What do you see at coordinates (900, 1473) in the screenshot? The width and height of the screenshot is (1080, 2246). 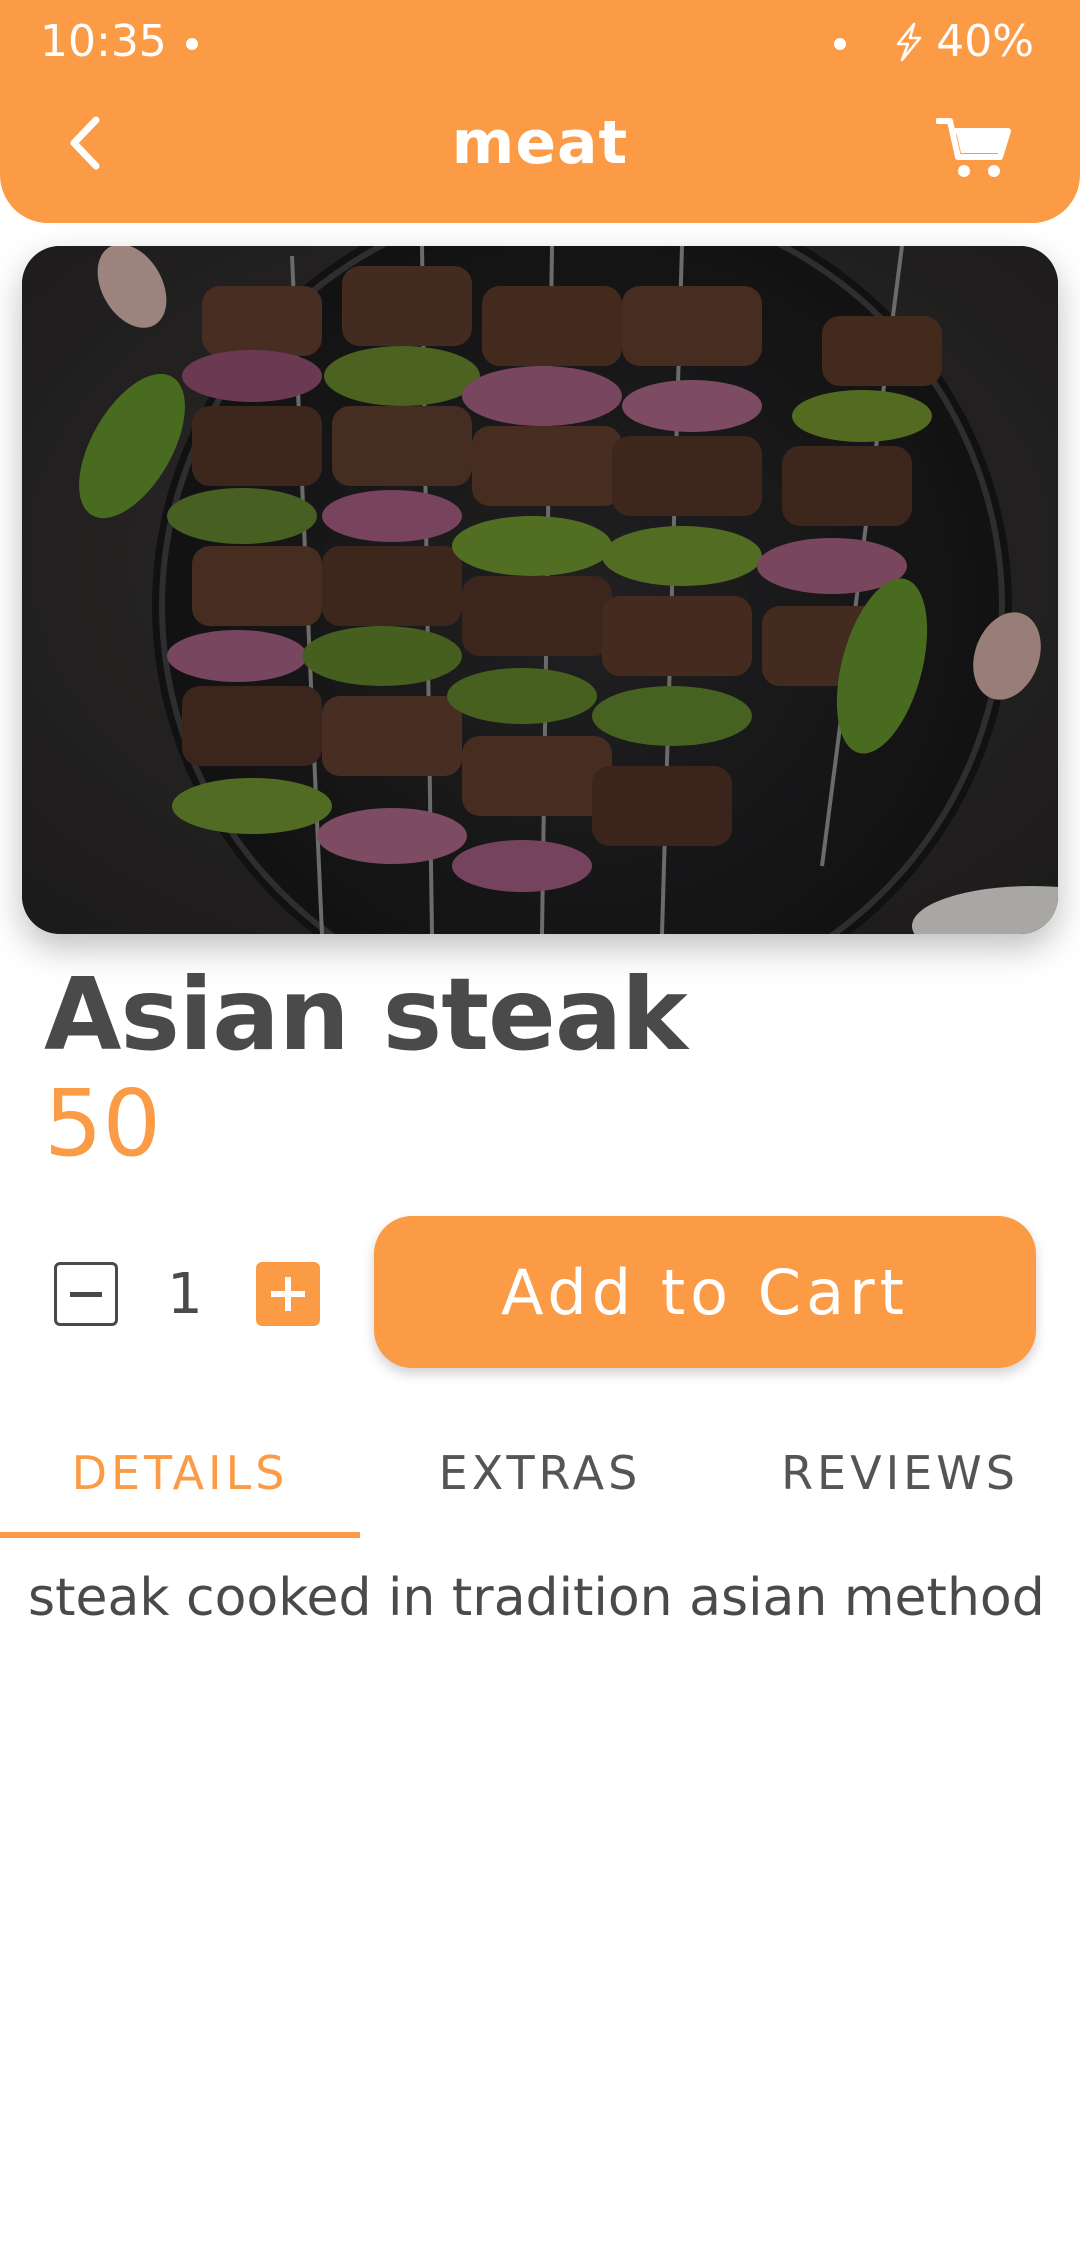 I see `tab-reviews: REVIEWS` at bounding box center [900, 1473].